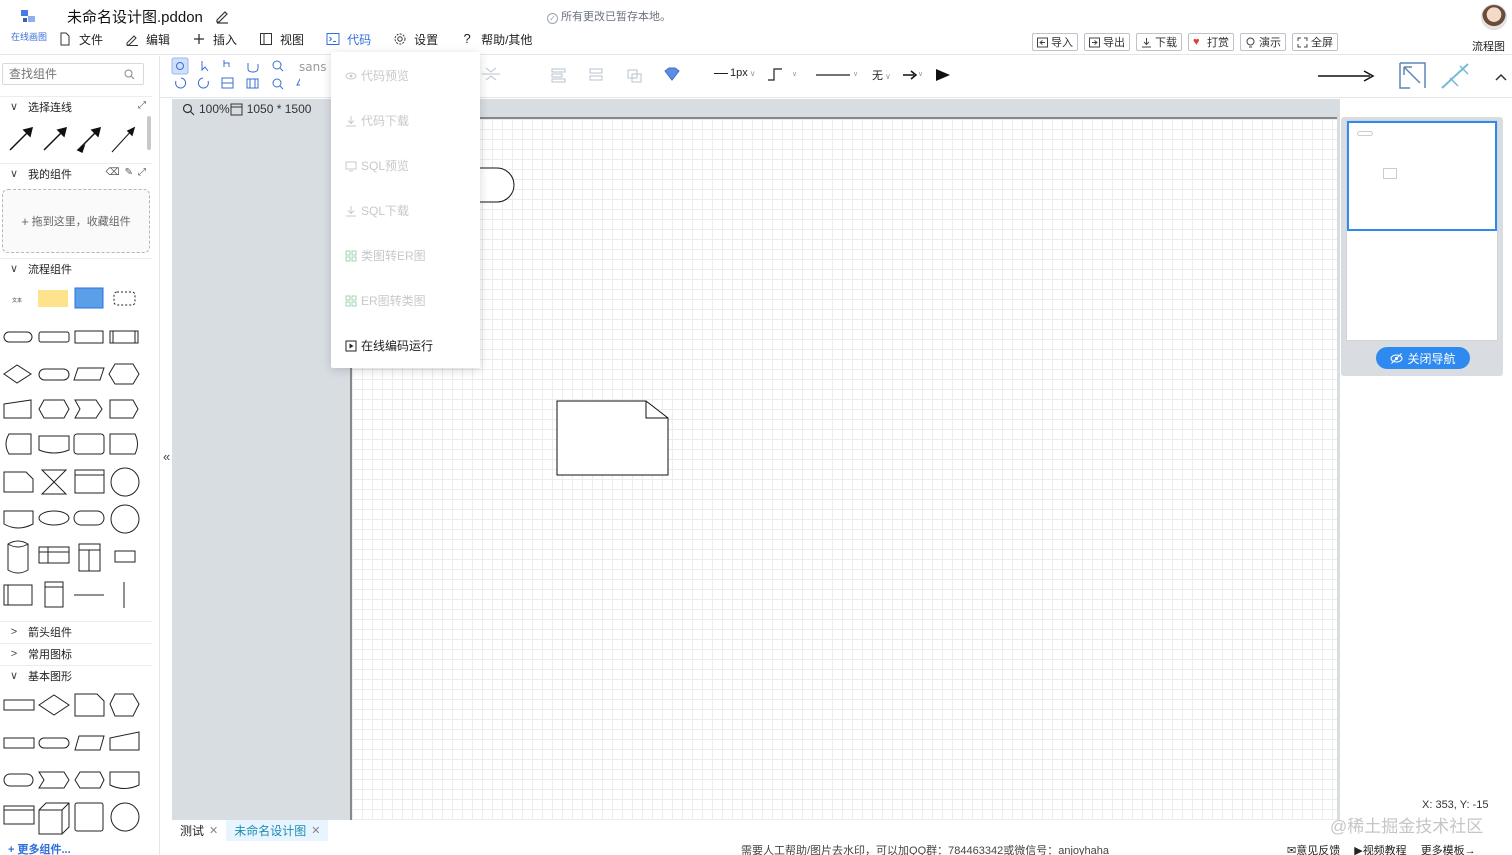 The height and width of the screenshot is (855, 1512). Describe the element at coordinates (147, 39) in the screenshot. I see `menu-edit: 编辑` at that location.